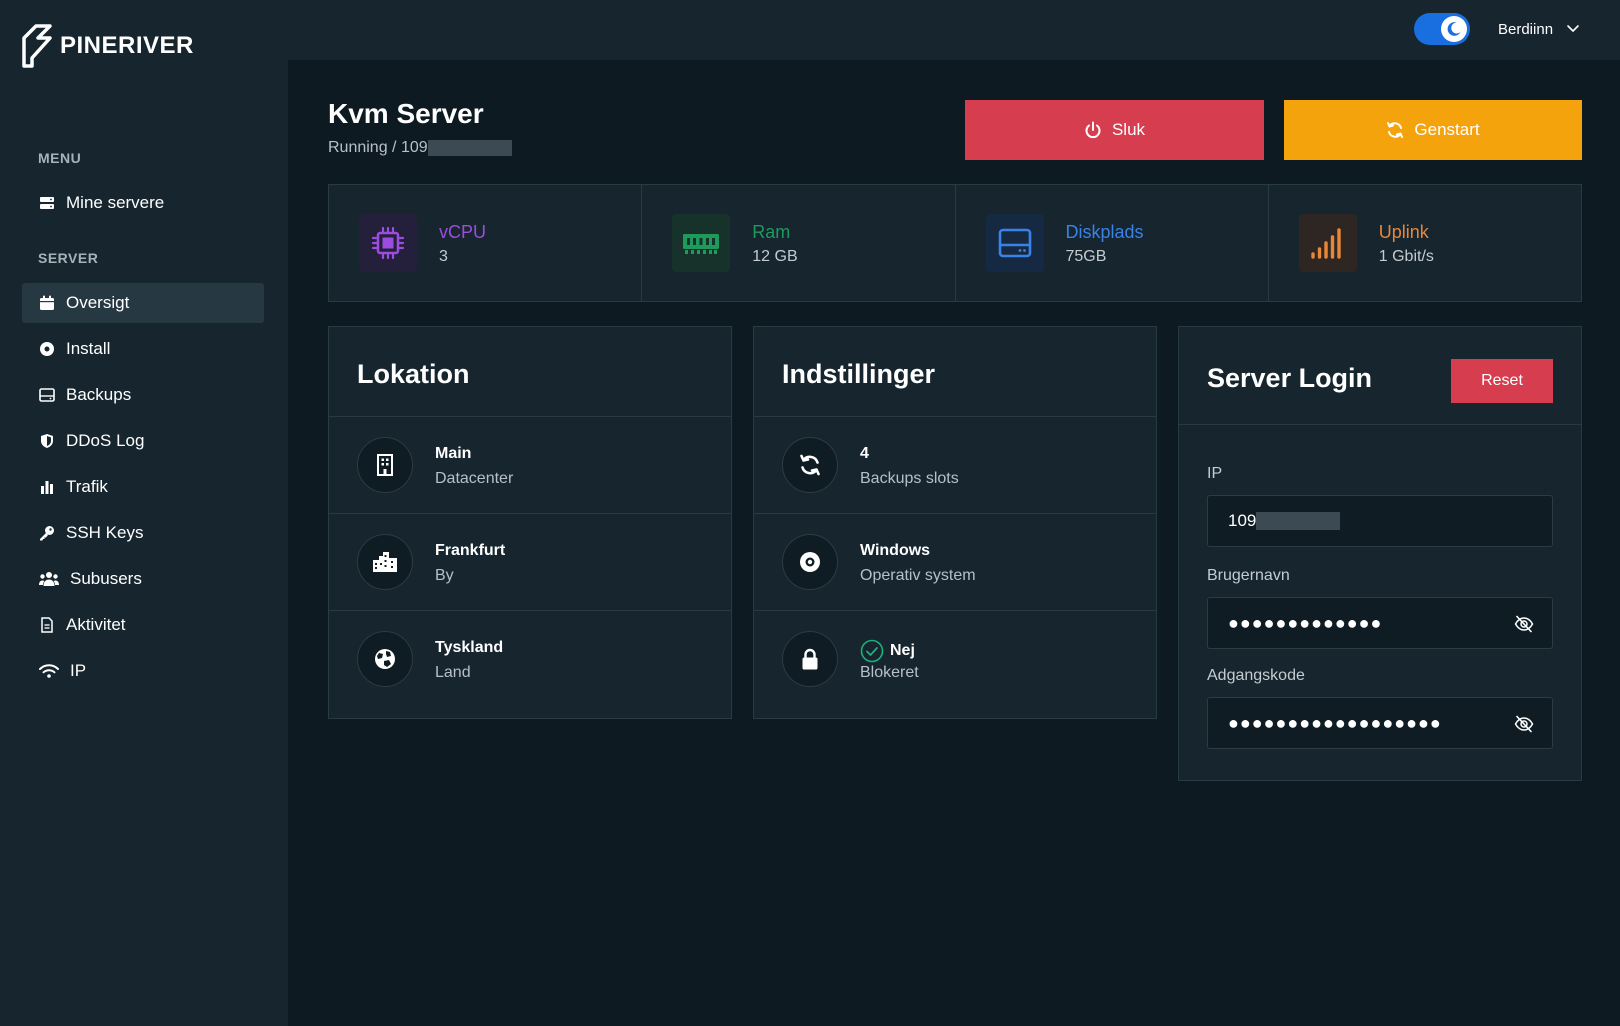 Image resolution: width=1620 pixels, height=1026 pixels. I want to click on page-title: Kvm Server, so click(406, 113).